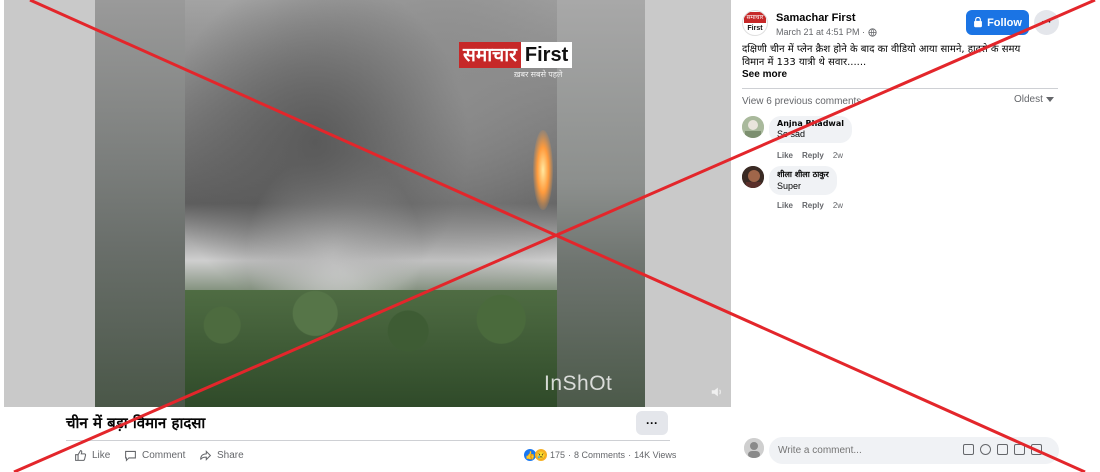  Describe the element at coordinates (717, 392) in the screenshot. I see `volume-icon` at that location.